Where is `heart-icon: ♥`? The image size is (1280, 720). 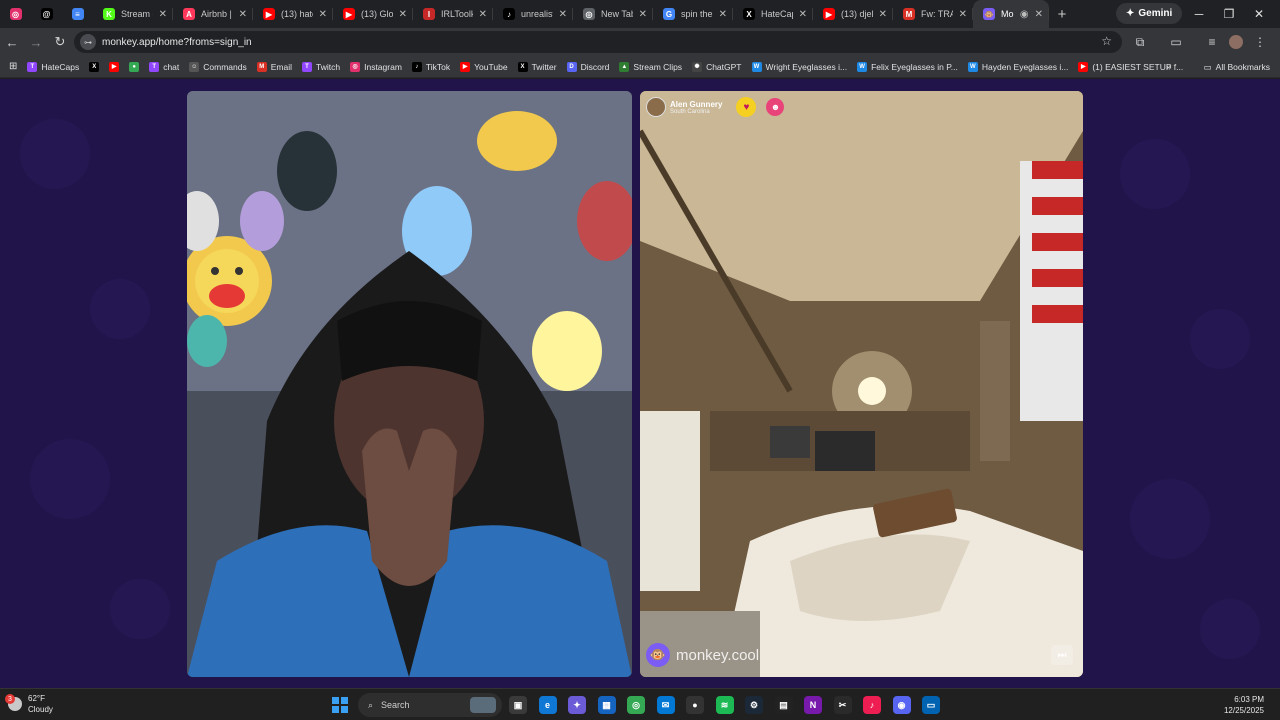
heart-icon: ♥ is located at coordinates (746, 107).